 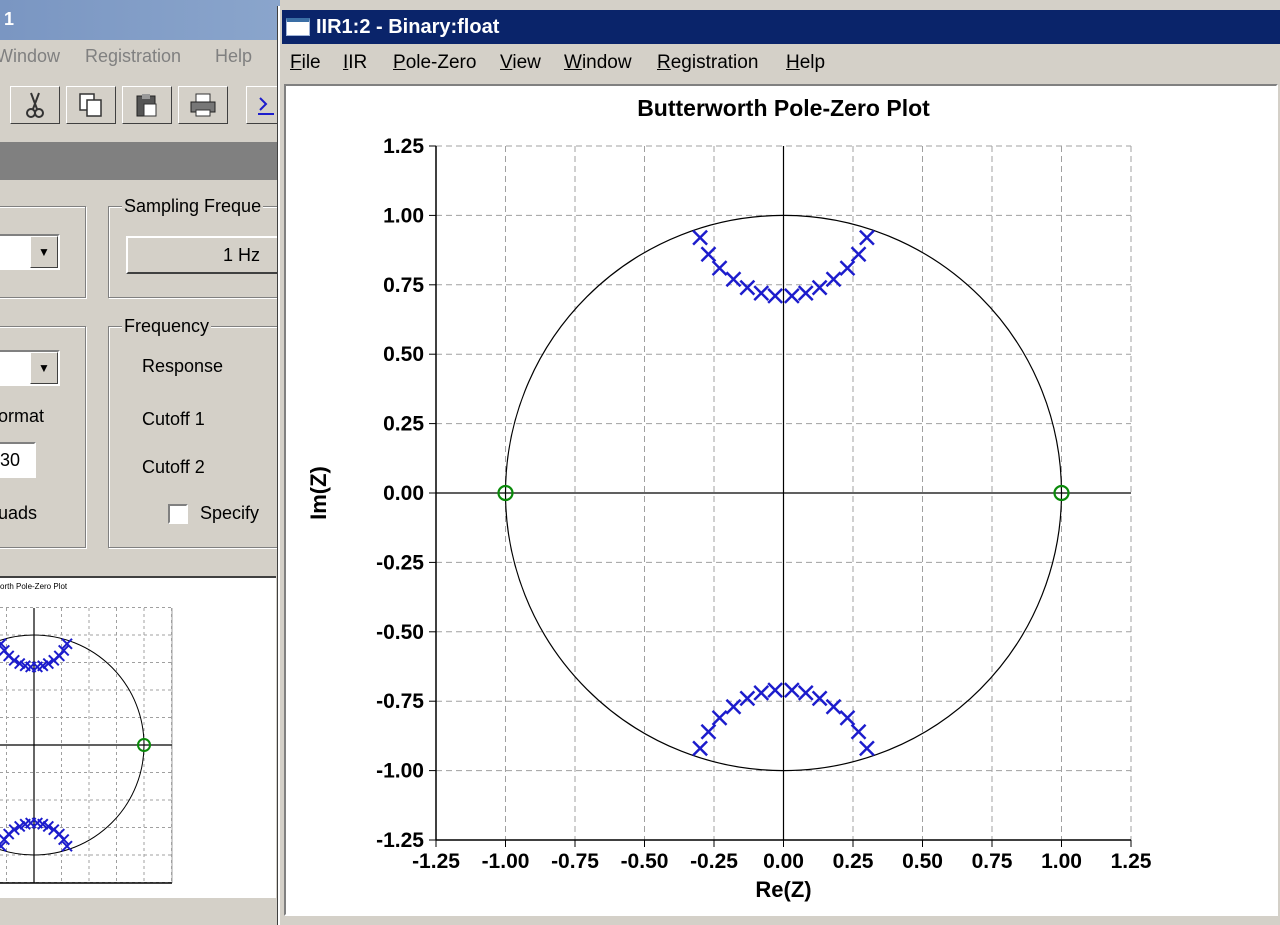 I want to click on copy-icon, so click(x=90, y=105).